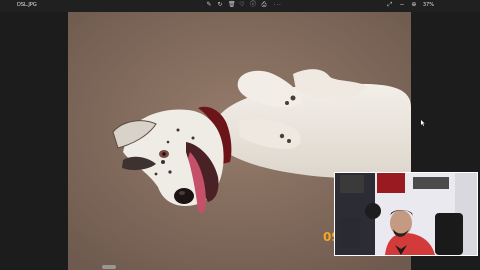 The image size is (480, 270). I want to click on webcam-feed, so click(406, 214).